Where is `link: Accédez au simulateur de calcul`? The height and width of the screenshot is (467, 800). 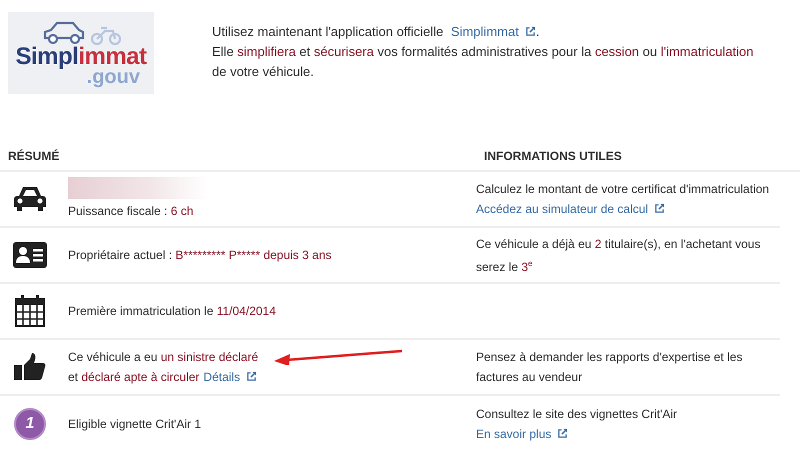
link: Accédez au simulateur de calcul is located at coordinates (571, 209).